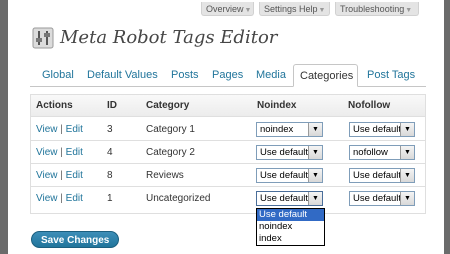 The image size is (450, 254). What do you see at coordinates (271, 75) in the screenshot?
I see `tab-media: Media` at bounding box center [271, 75].